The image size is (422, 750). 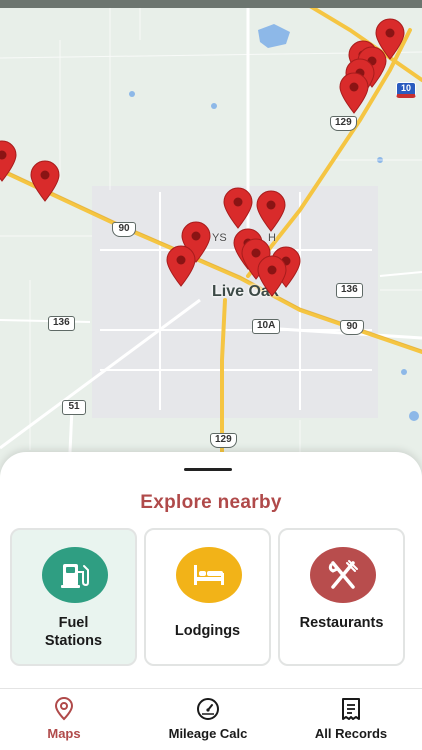 I want to click on nav-item-all-records: All Records, so click(x=351, y=719).